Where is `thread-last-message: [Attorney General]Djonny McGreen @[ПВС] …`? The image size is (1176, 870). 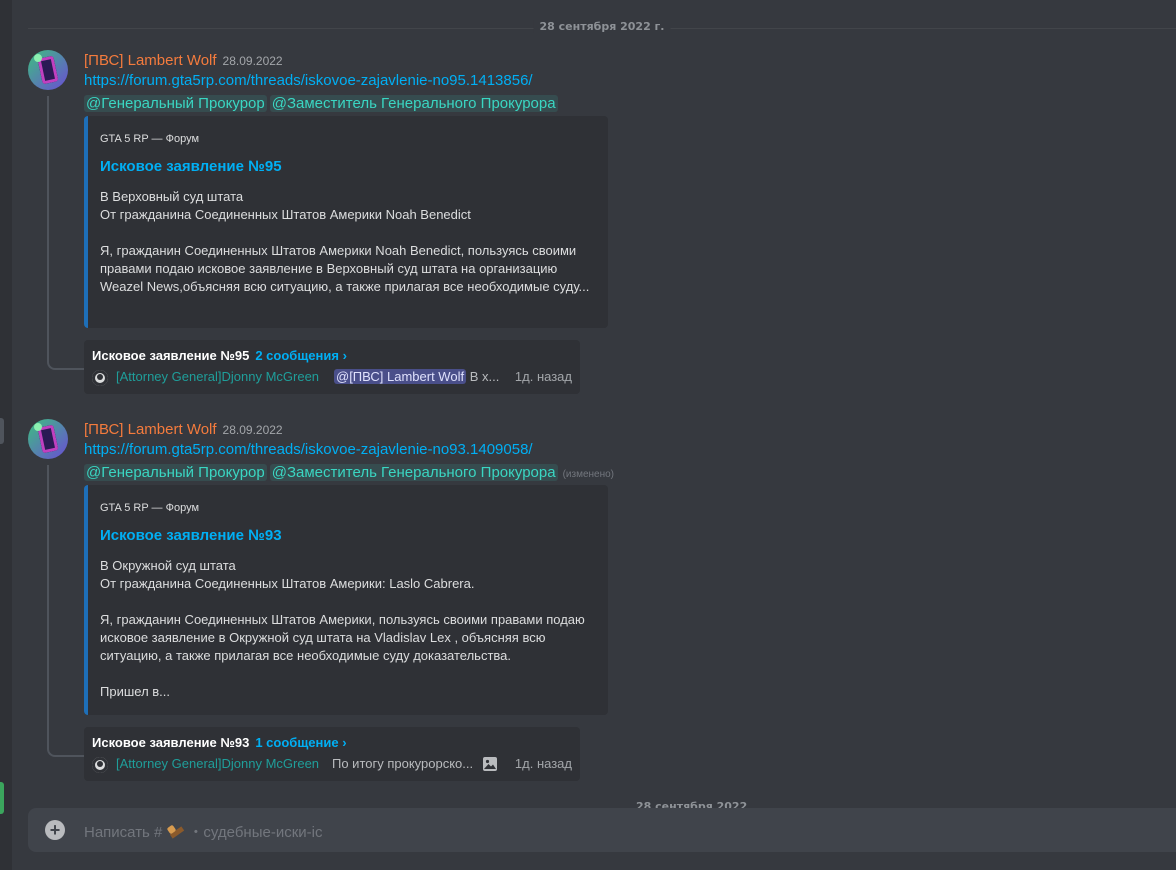
thread-last-message: [Attorney General]Djonny McGreen @[ПВС] … is located at coordinates (332, 378).